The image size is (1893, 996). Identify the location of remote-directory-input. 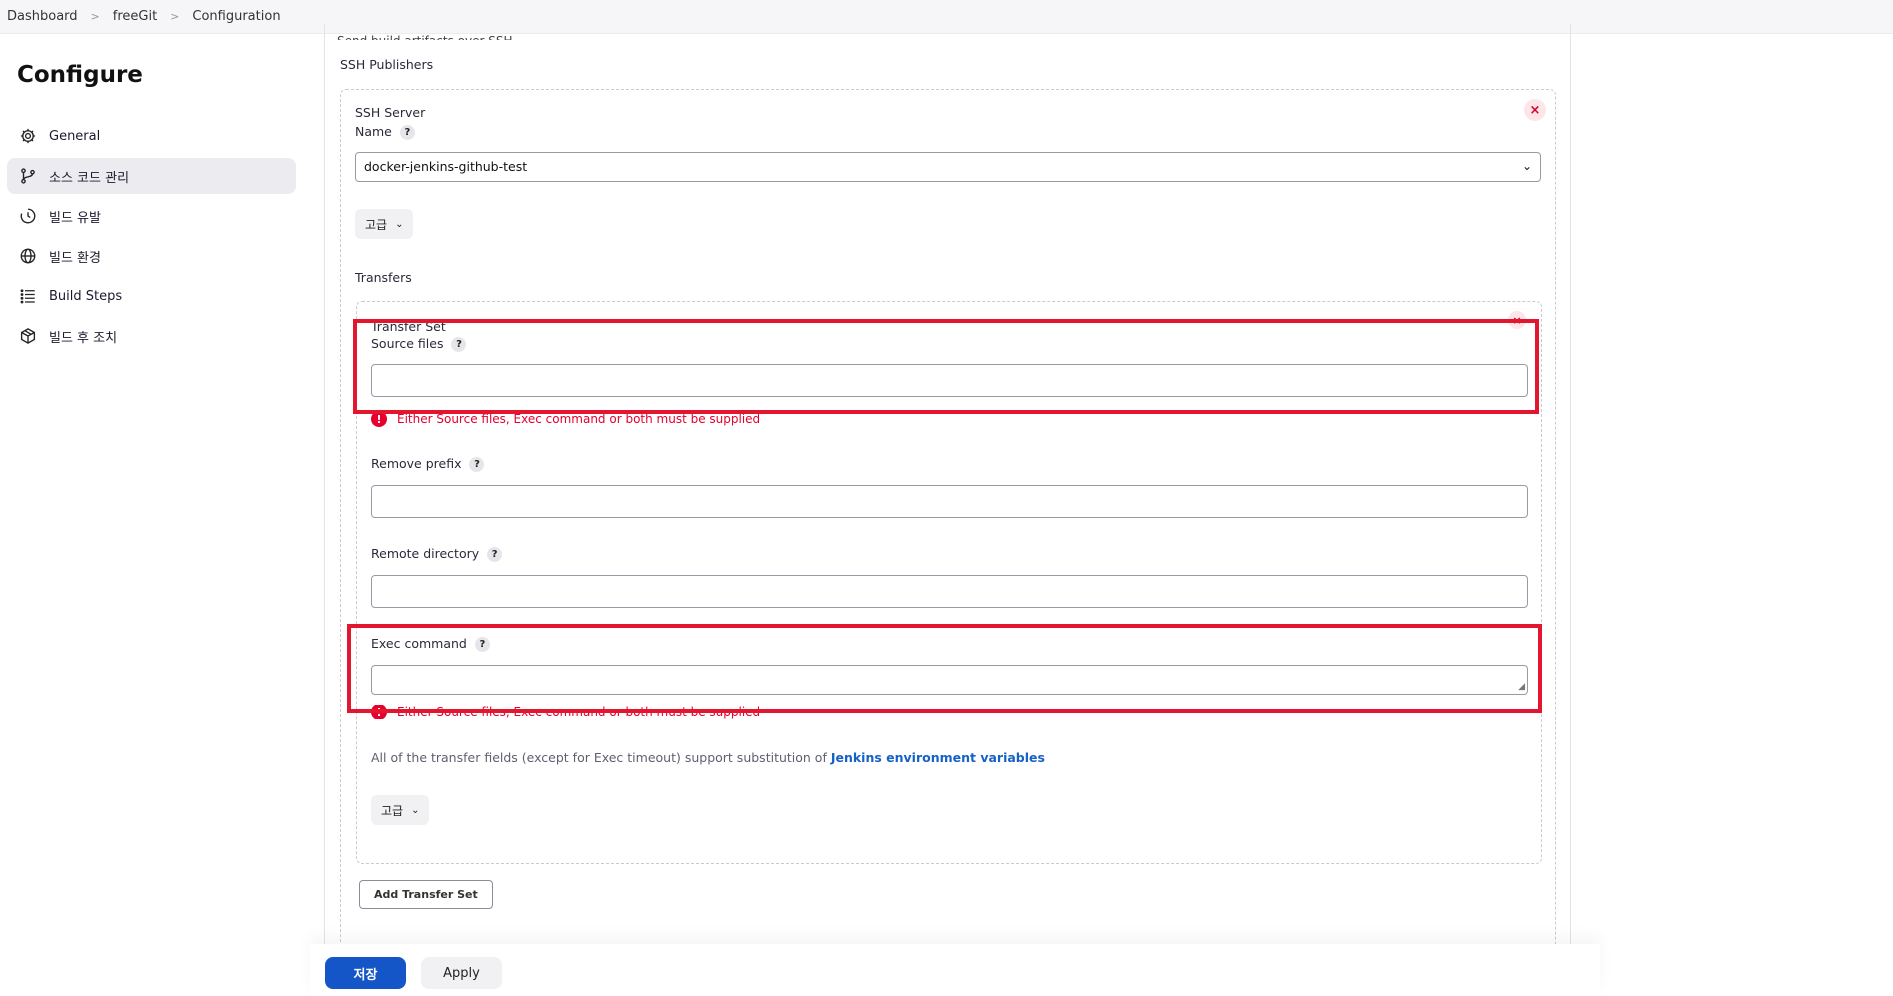
(949, 591).